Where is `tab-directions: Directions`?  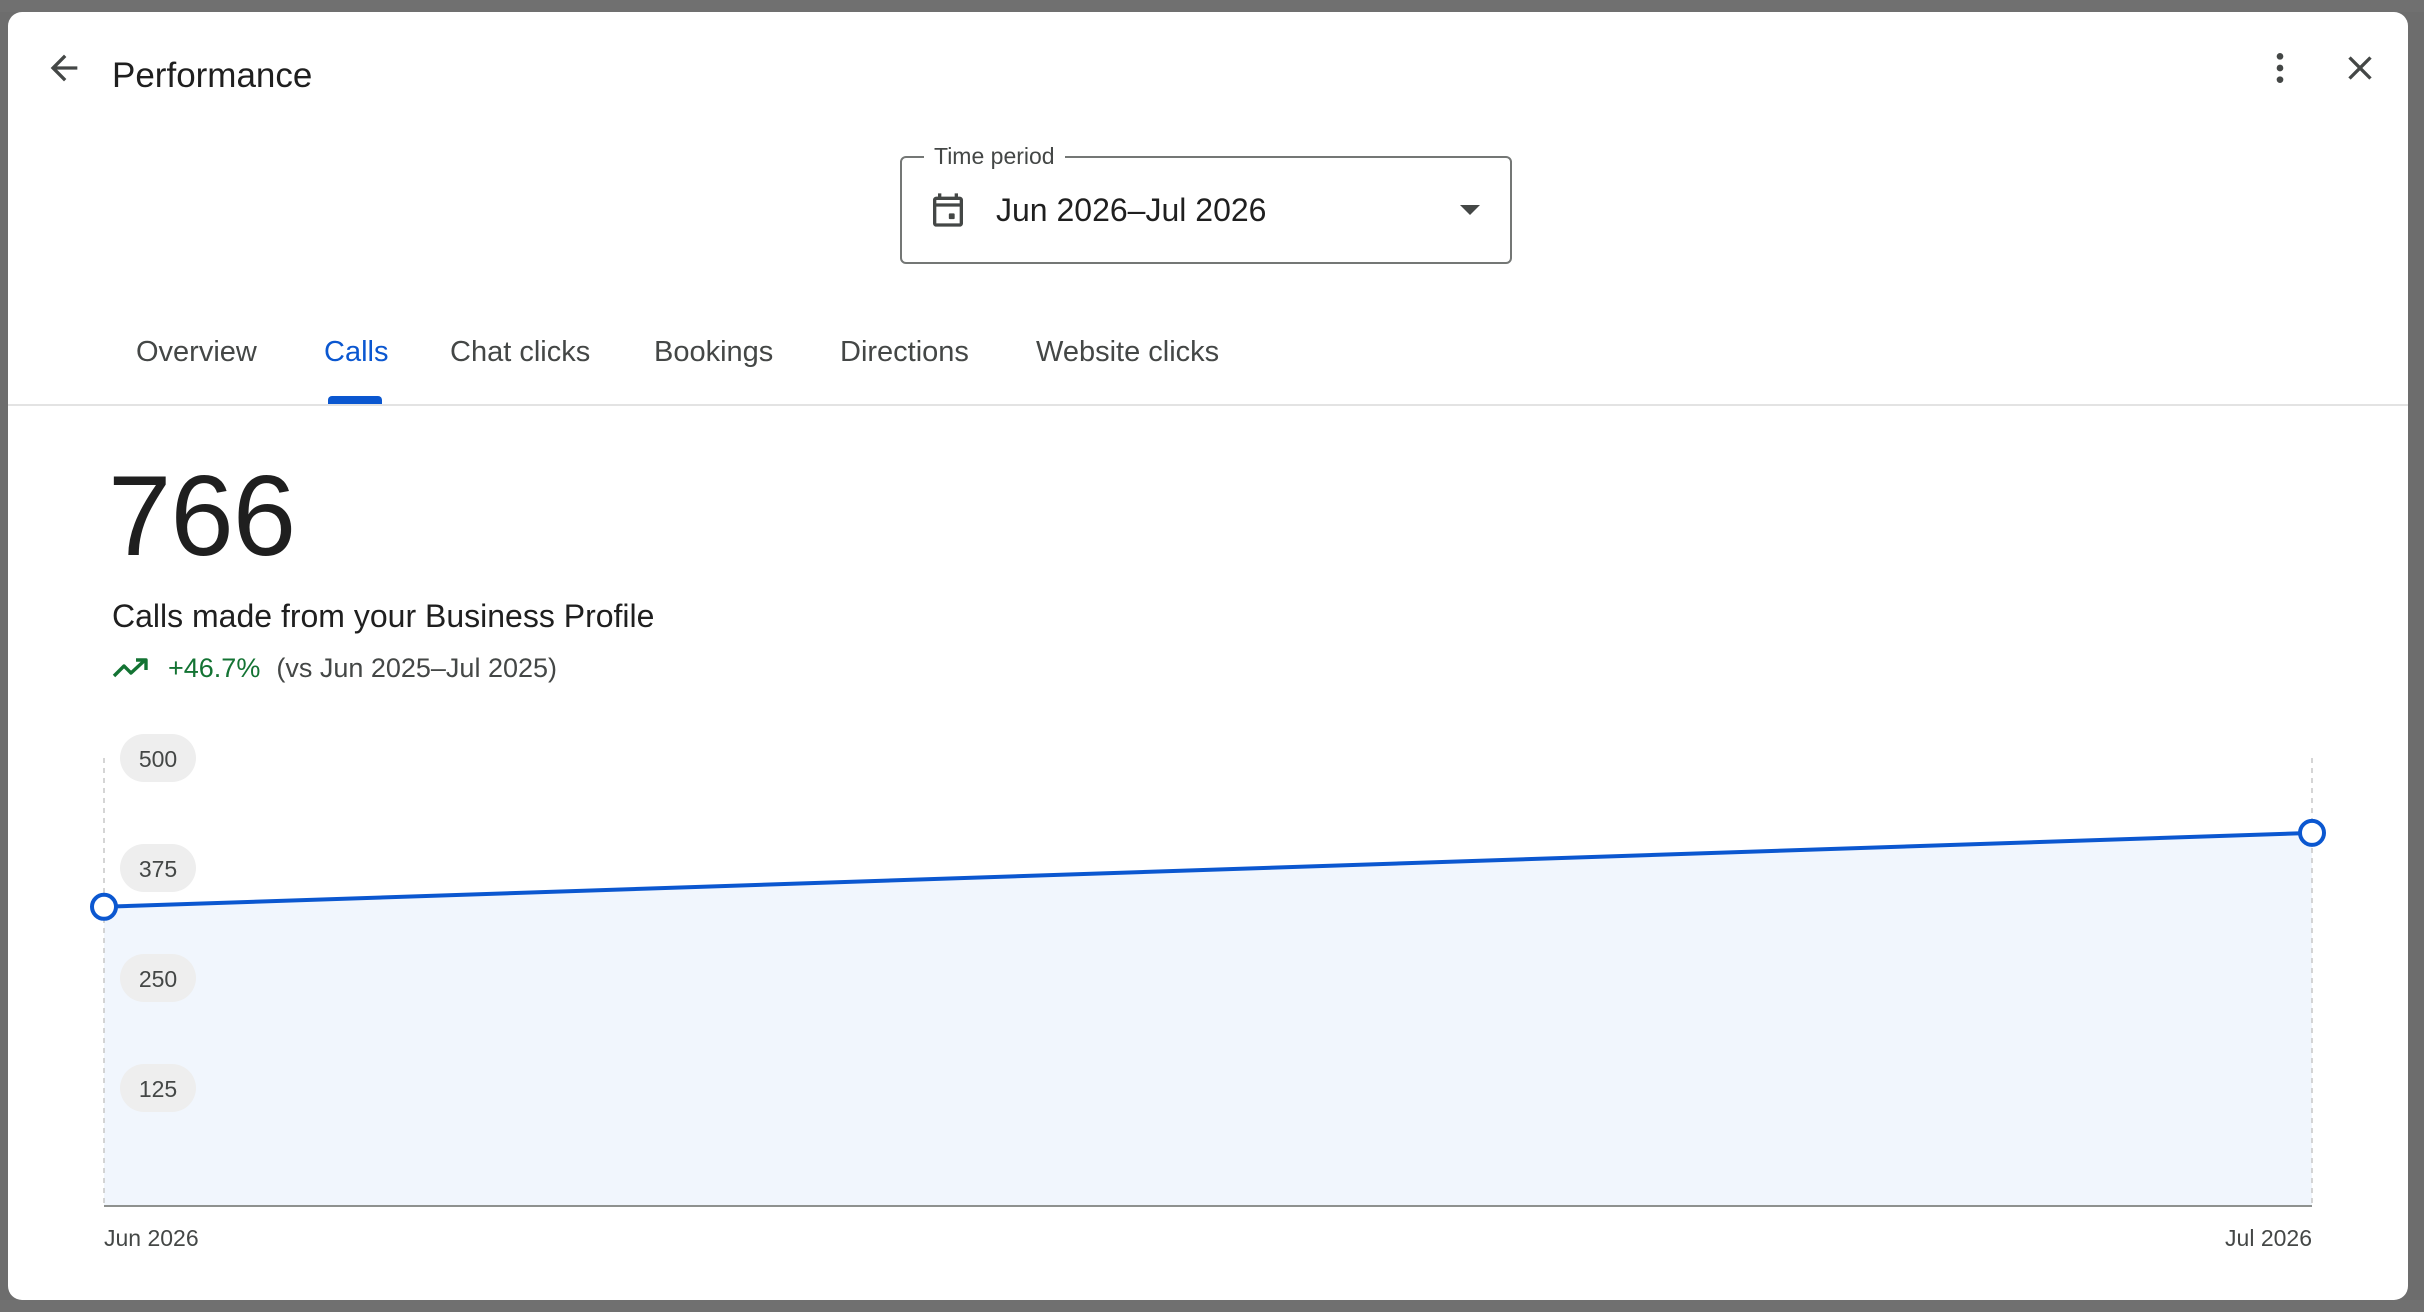 tab-directions: Directions is located at coordinates (904, 352).